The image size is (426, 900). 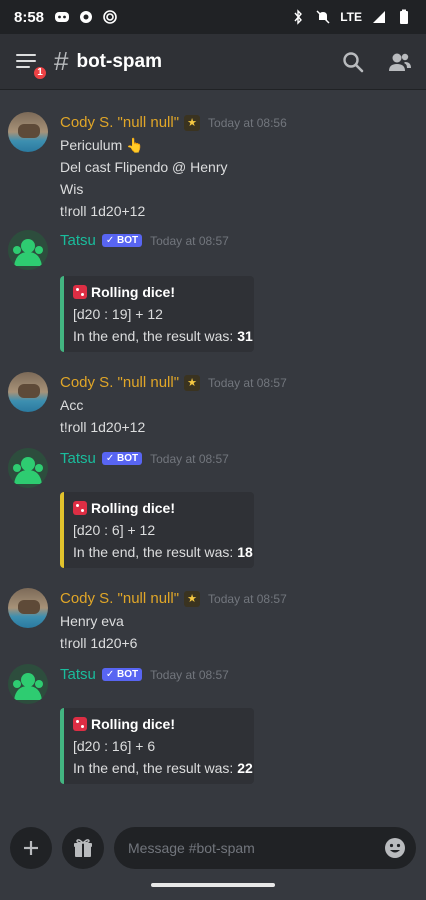 I want to click on roll-detail: [d20 : 6] + 12, so click(x=114, y=530).